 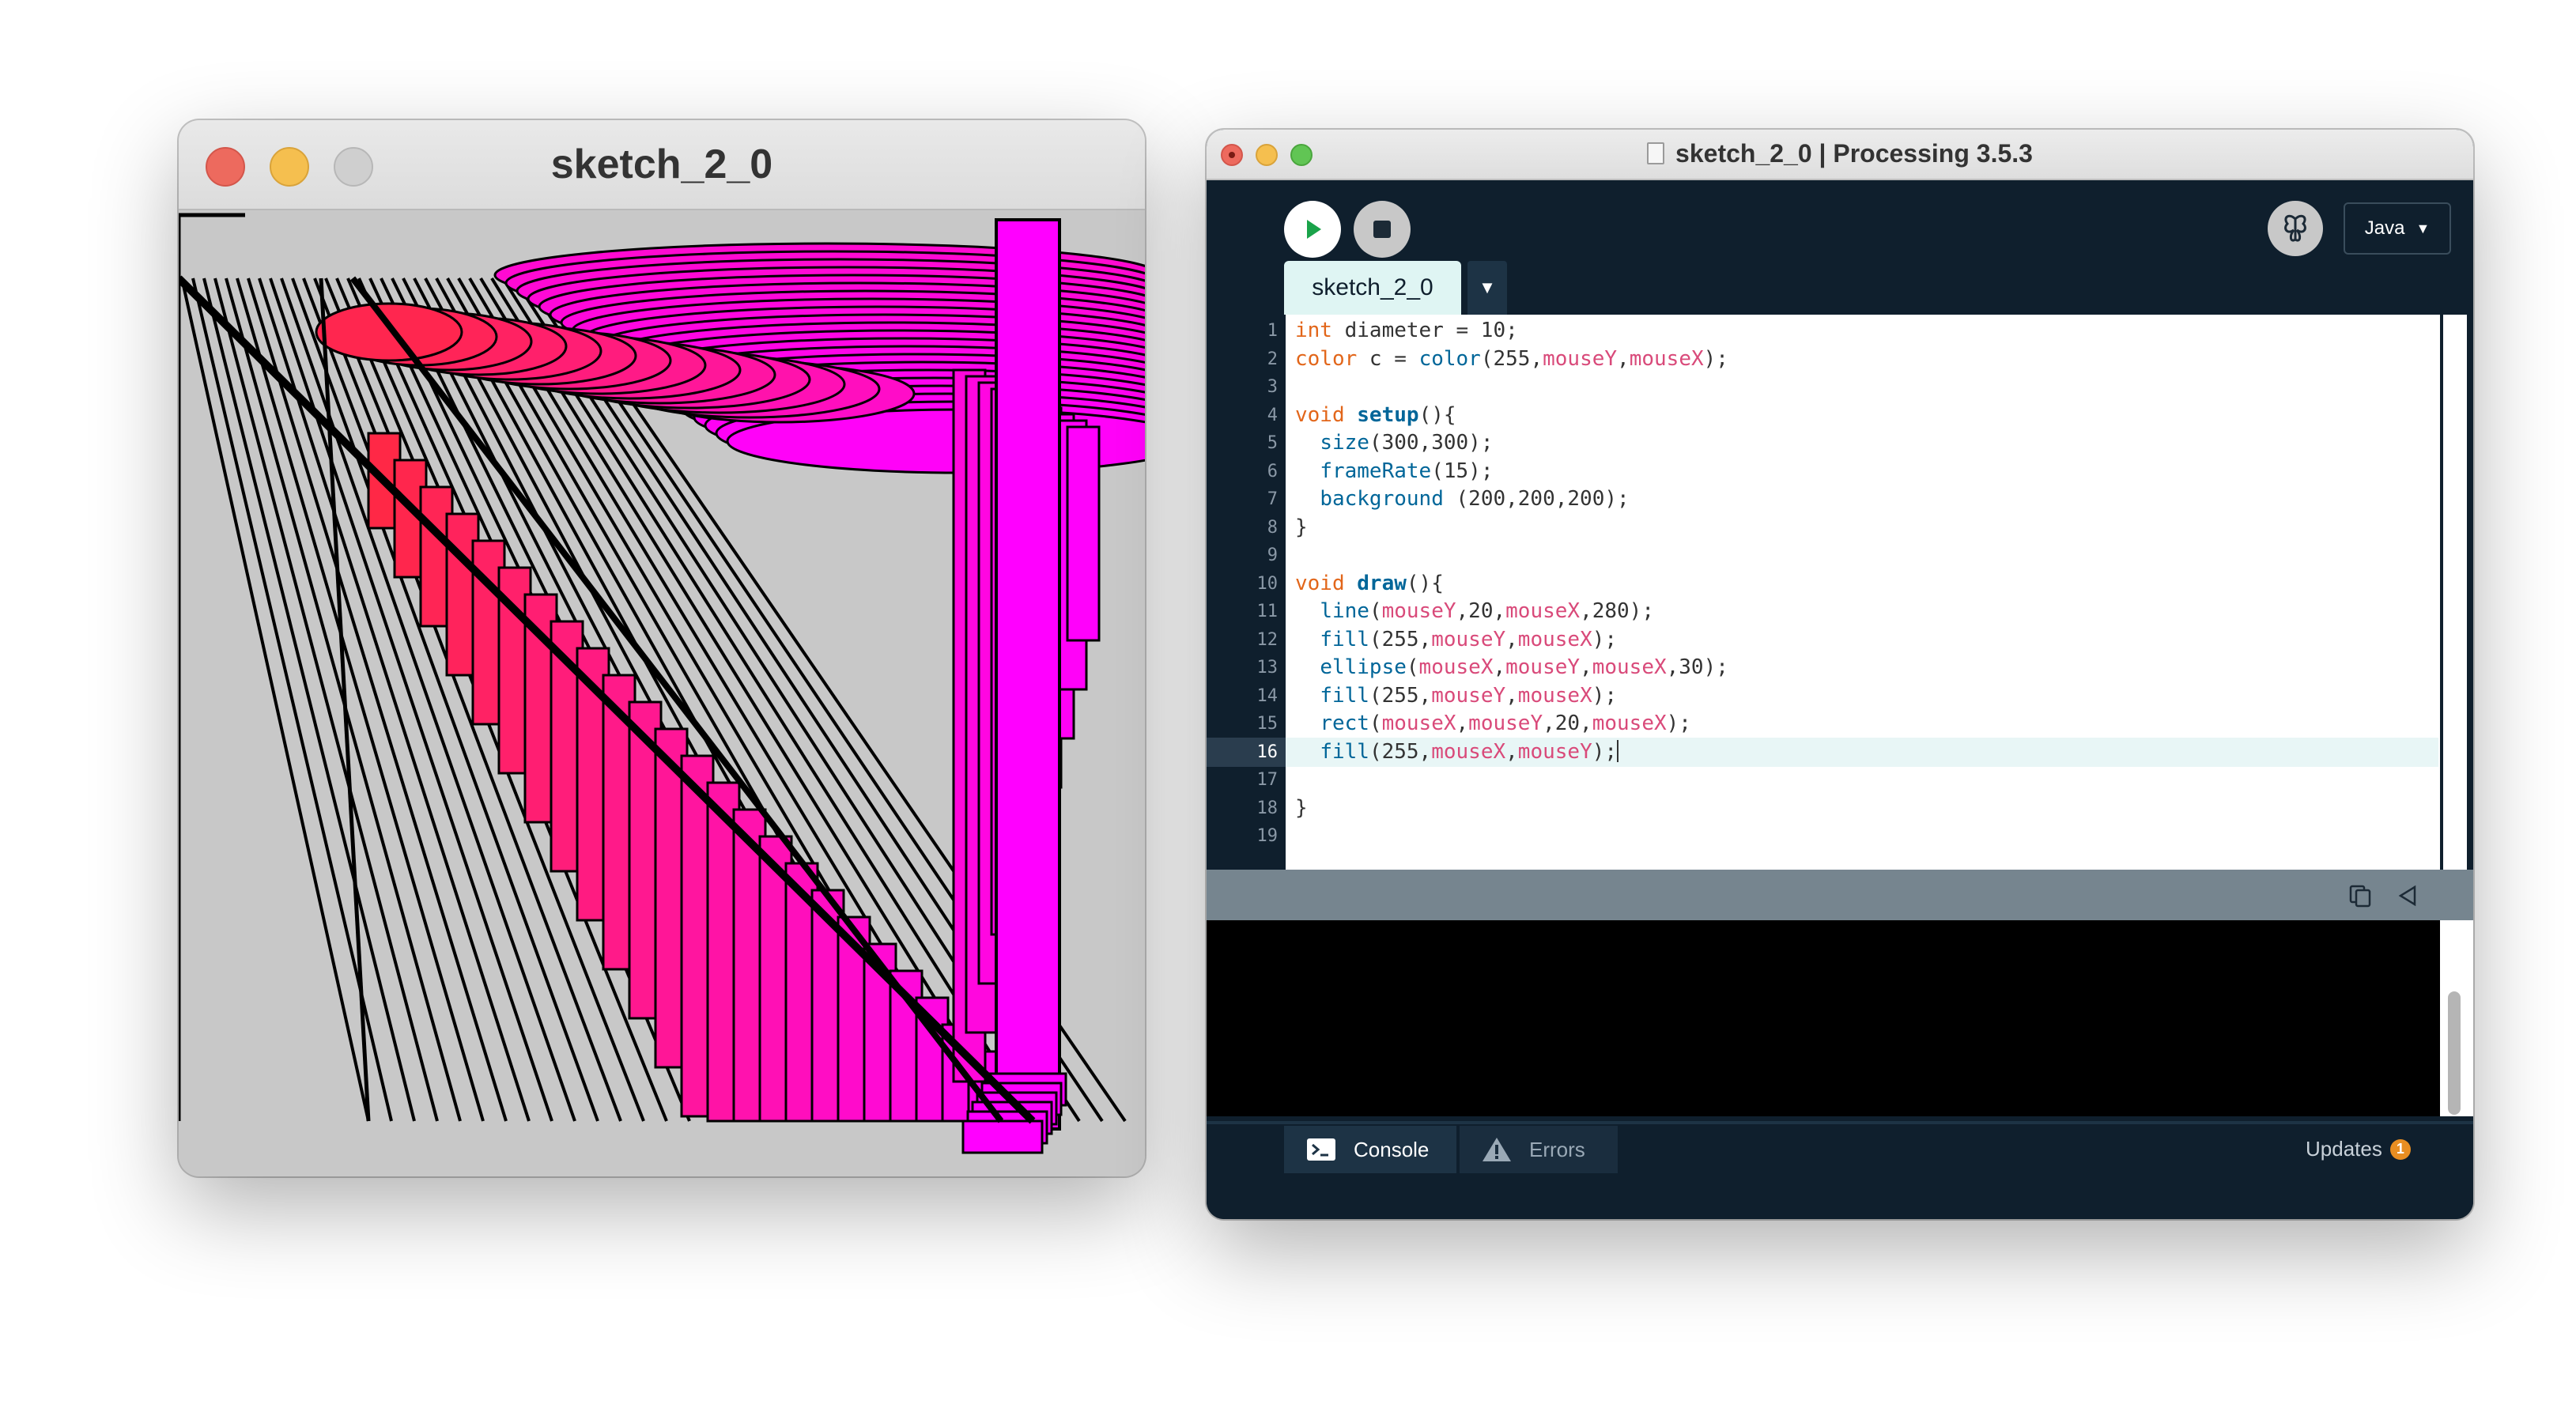 What do you see at coordinates (1462, 499) in the screenshot?
I see `code-text: background (200,200,200);` at bounding box center [1462, 499].